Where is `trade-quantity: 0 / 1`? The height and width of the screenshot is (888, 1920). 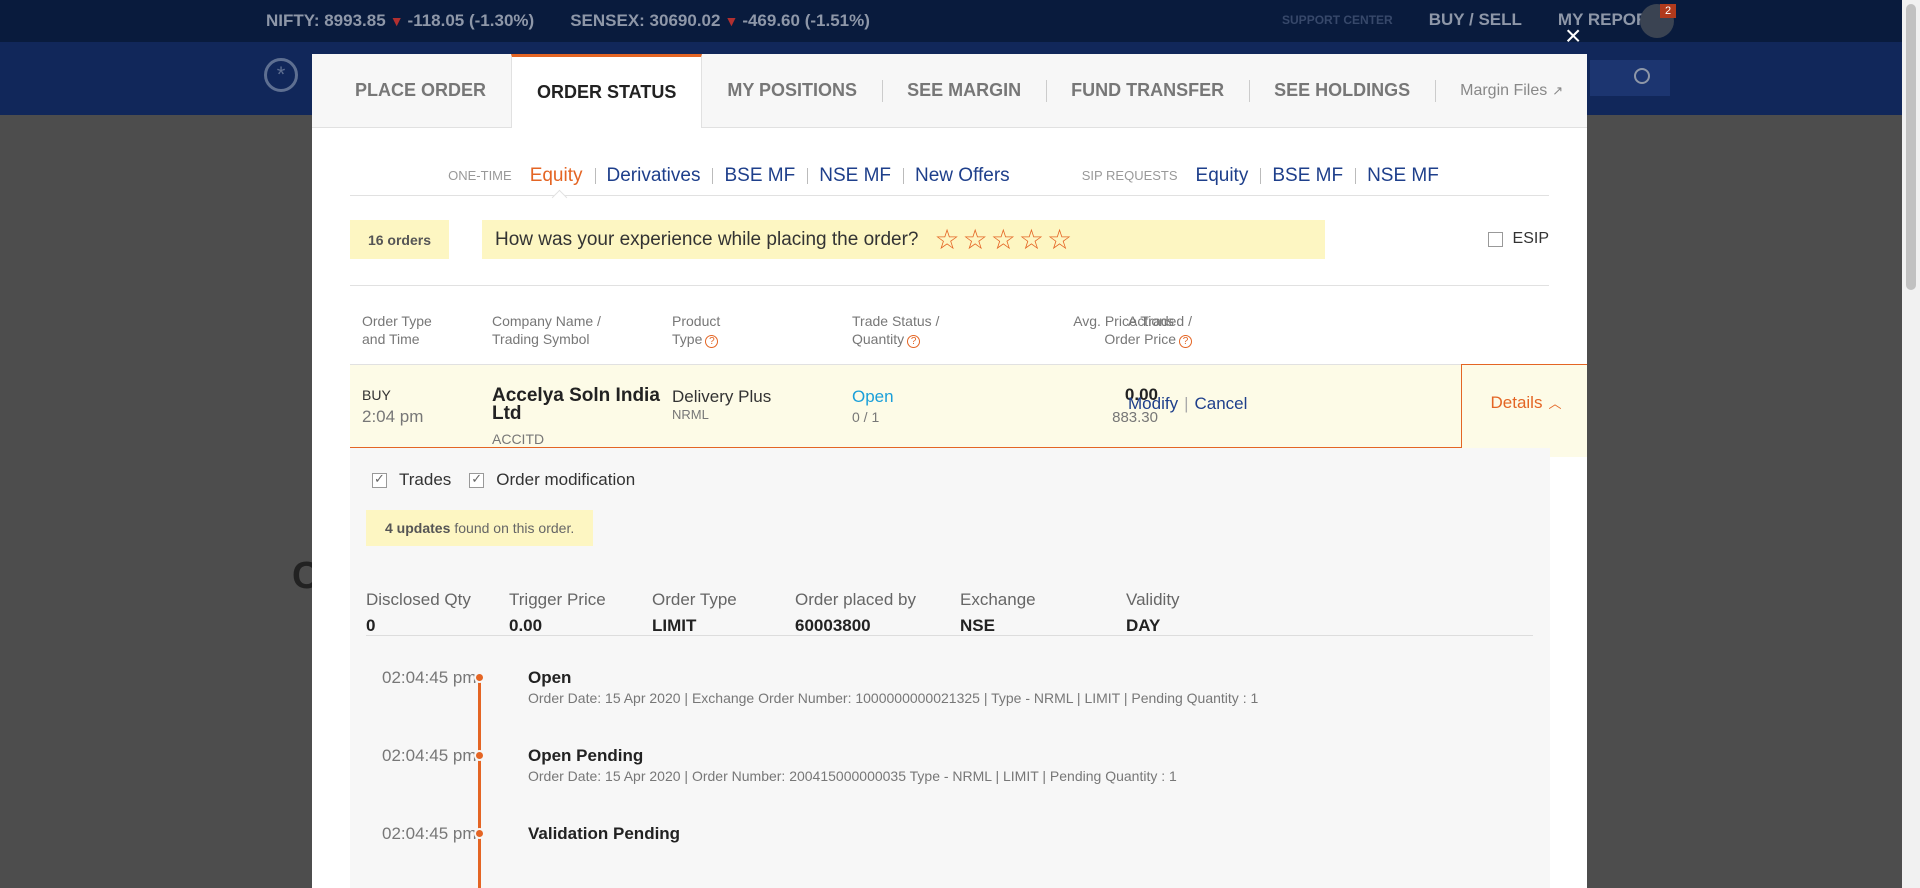
trade-quantity: 0 / 1 is located at coordinates (866, 417).